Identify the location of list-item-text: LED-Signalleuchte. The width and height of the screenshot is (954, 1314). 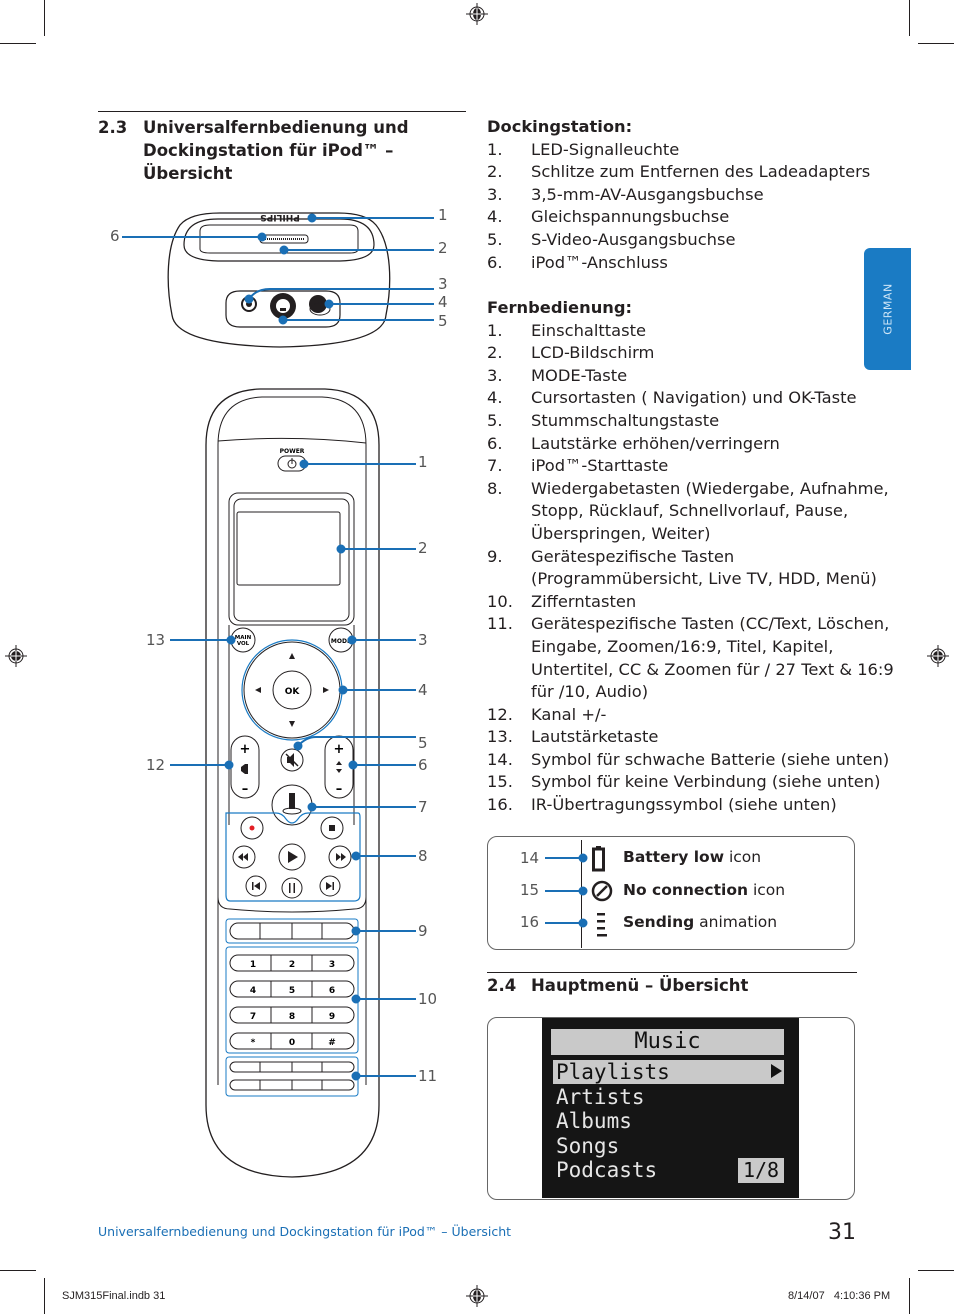
(605, 149).